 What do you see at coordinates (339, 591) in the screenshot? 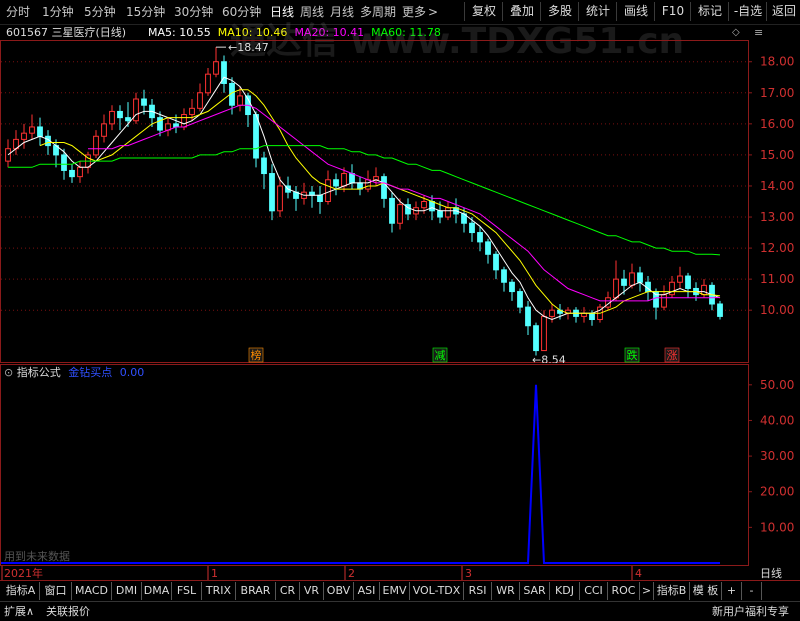
I see `indicator-tab-10: OBV` at bounding box center [339, 591].